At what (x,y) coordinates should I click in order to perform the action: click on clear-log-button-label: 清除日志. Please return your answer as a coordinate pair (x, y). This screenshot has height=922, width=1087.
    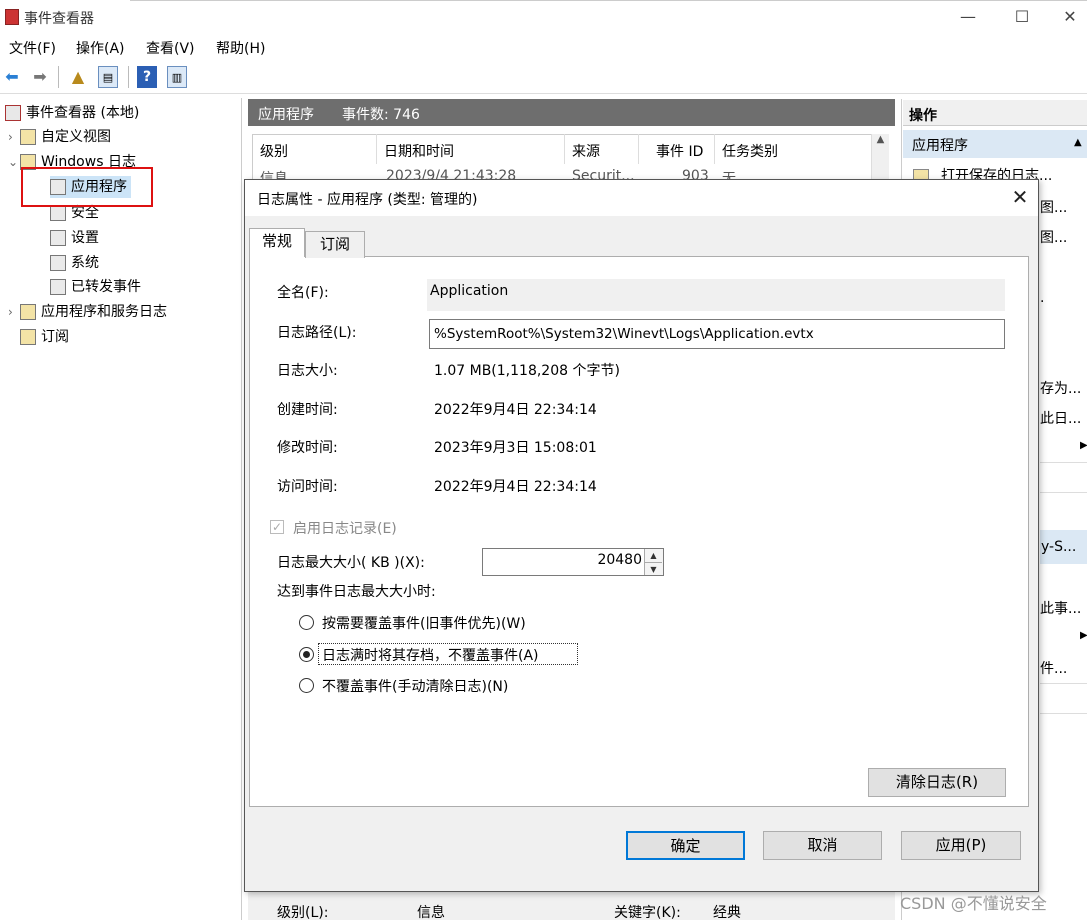
    Looking at the image, I should click on (925, 782).